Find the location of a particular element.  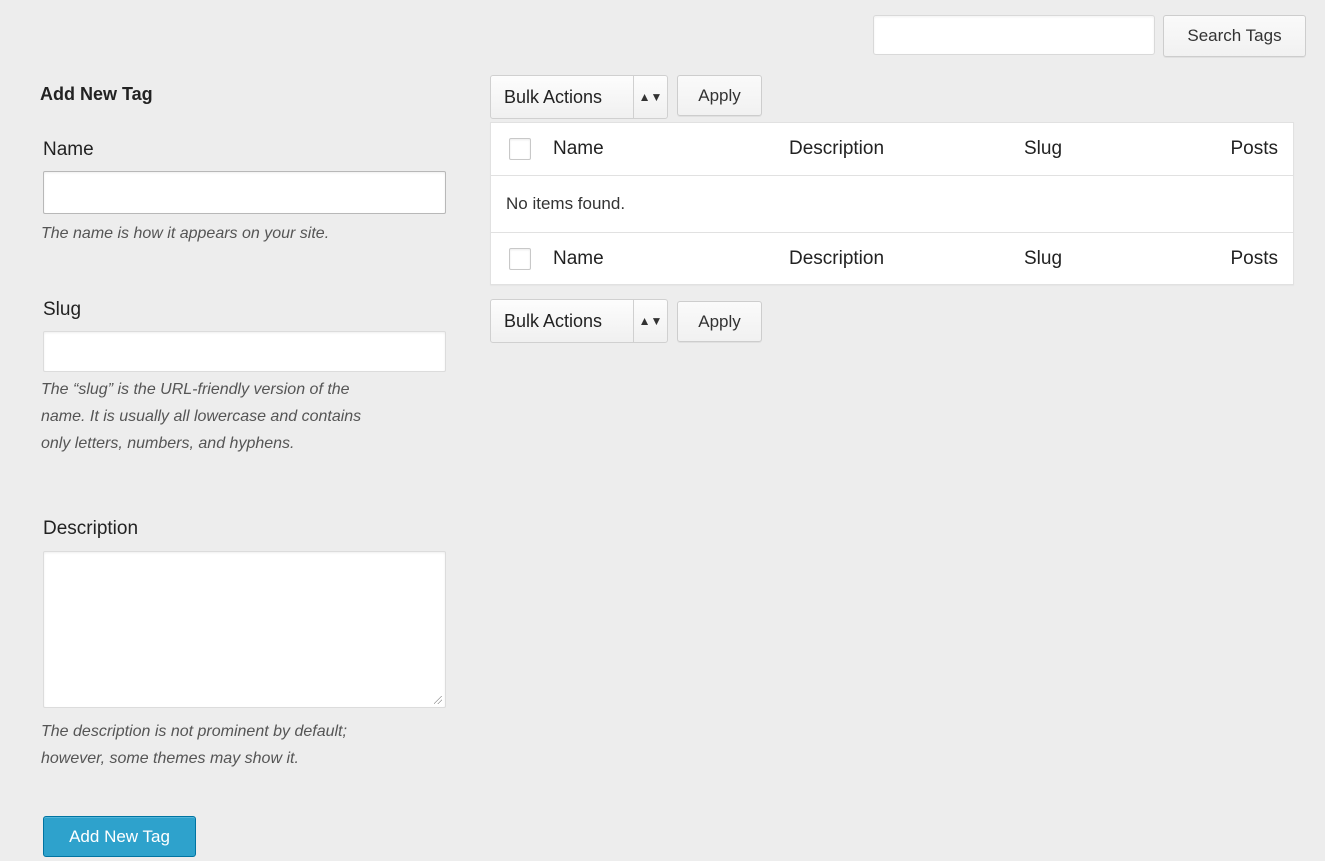

tag-slug-input is located at coordinates (244, 351).